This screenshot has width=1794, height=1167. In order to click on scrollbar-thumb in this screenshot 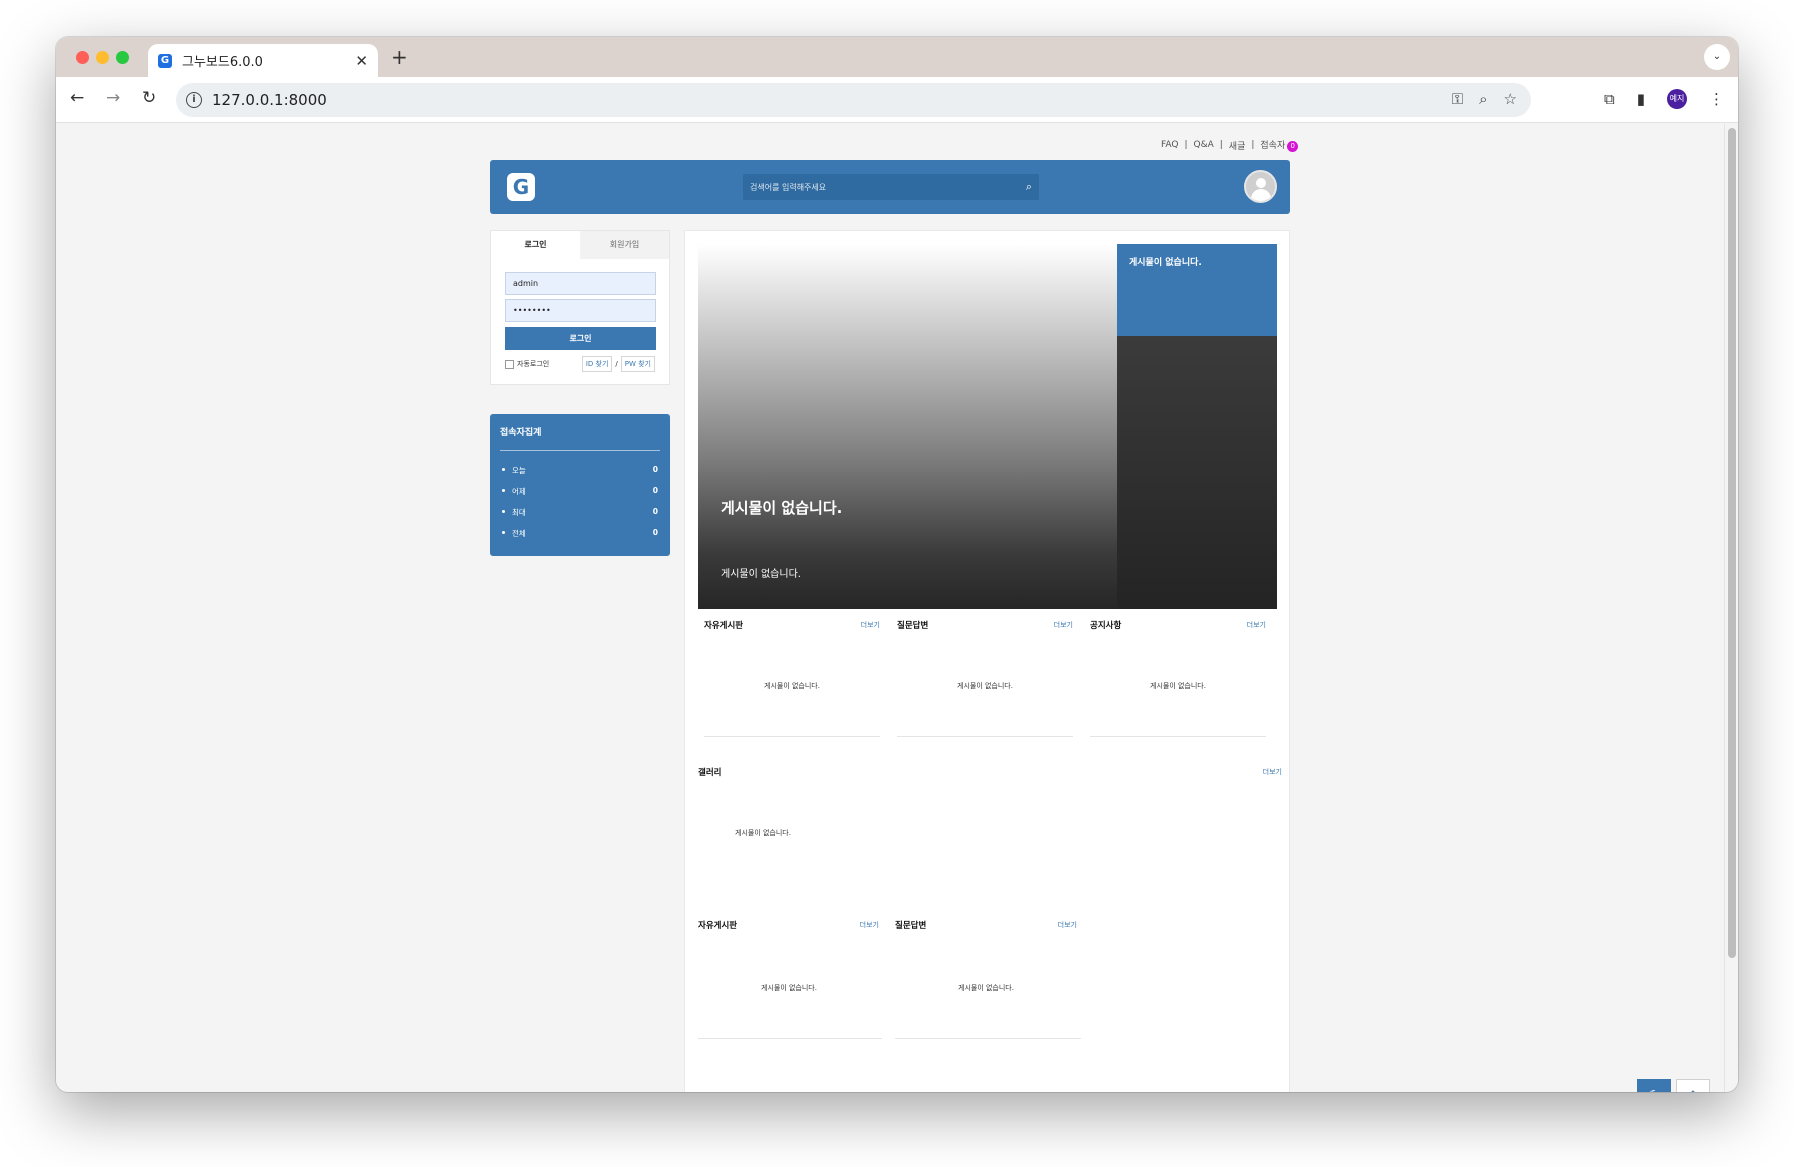, I will do `click(1732, 543)`.